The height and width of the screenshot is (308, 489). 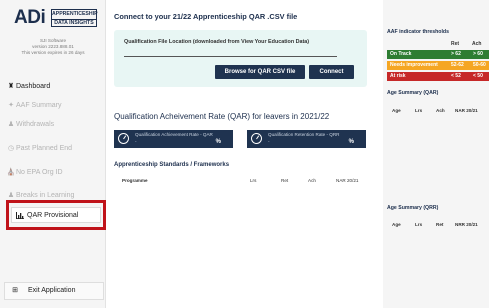 I want to click on age-qar-header-ach: Ach, so click(x=440, y=110).